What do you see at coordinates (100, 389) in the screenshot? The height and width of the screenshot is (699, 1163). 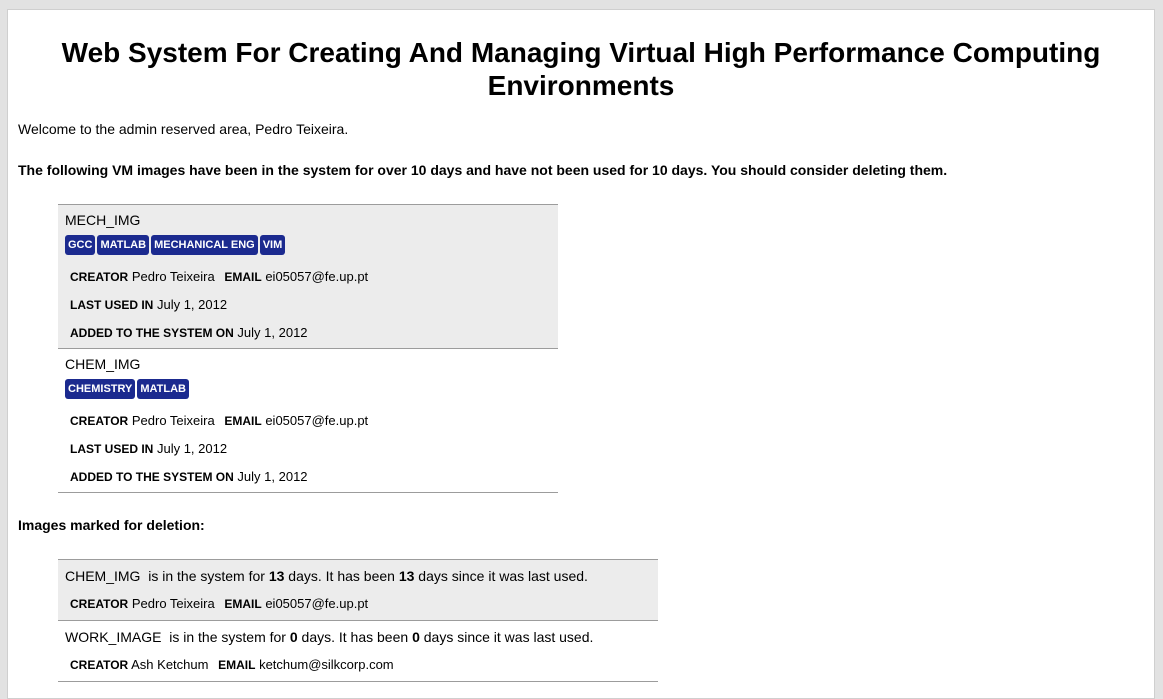 I see `tag-badge: CHEMISTRY` at bounding box center [100, 389].